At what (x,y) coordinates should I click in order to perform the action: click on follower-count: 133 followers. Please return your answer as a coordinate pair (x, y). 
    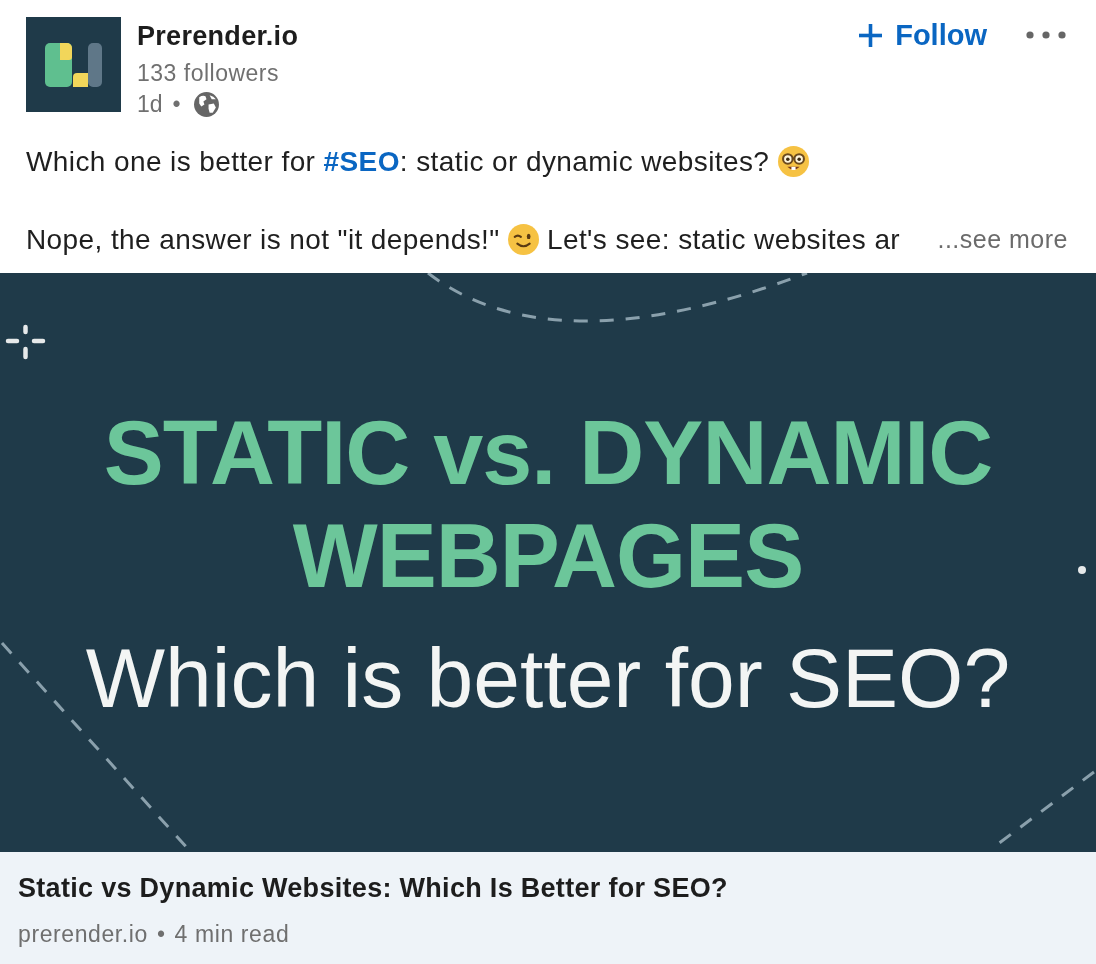
    Looking at the image, I should click on (208, 73).